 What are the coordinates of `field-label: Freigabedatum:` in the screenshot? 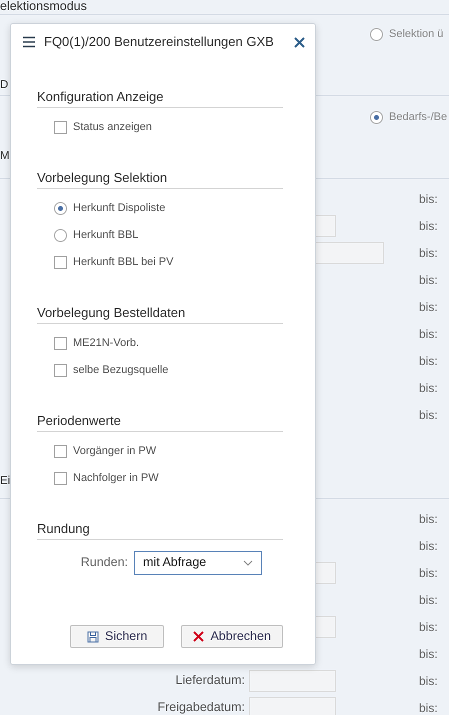 It's located at (200, 707).